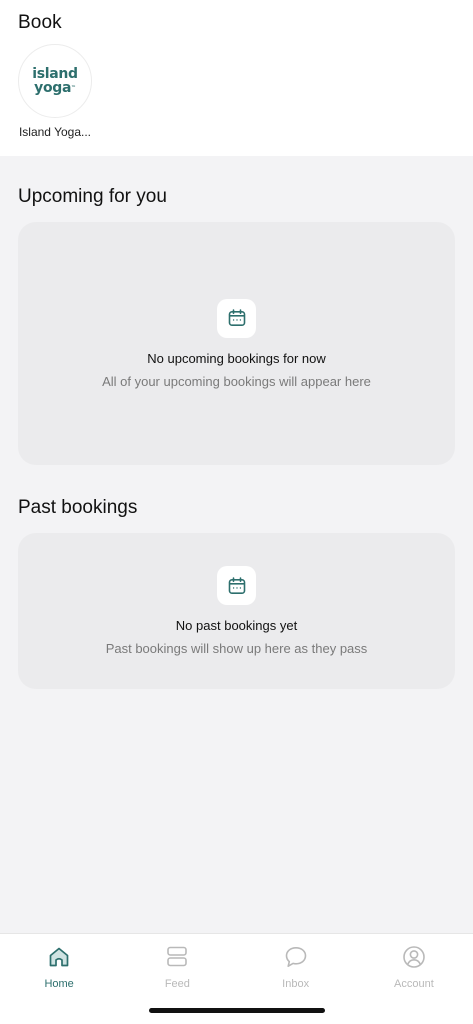 The height and width of the screenshot is (1024, 473). I want to click on logo-trademark: ™, so click(73, 88).